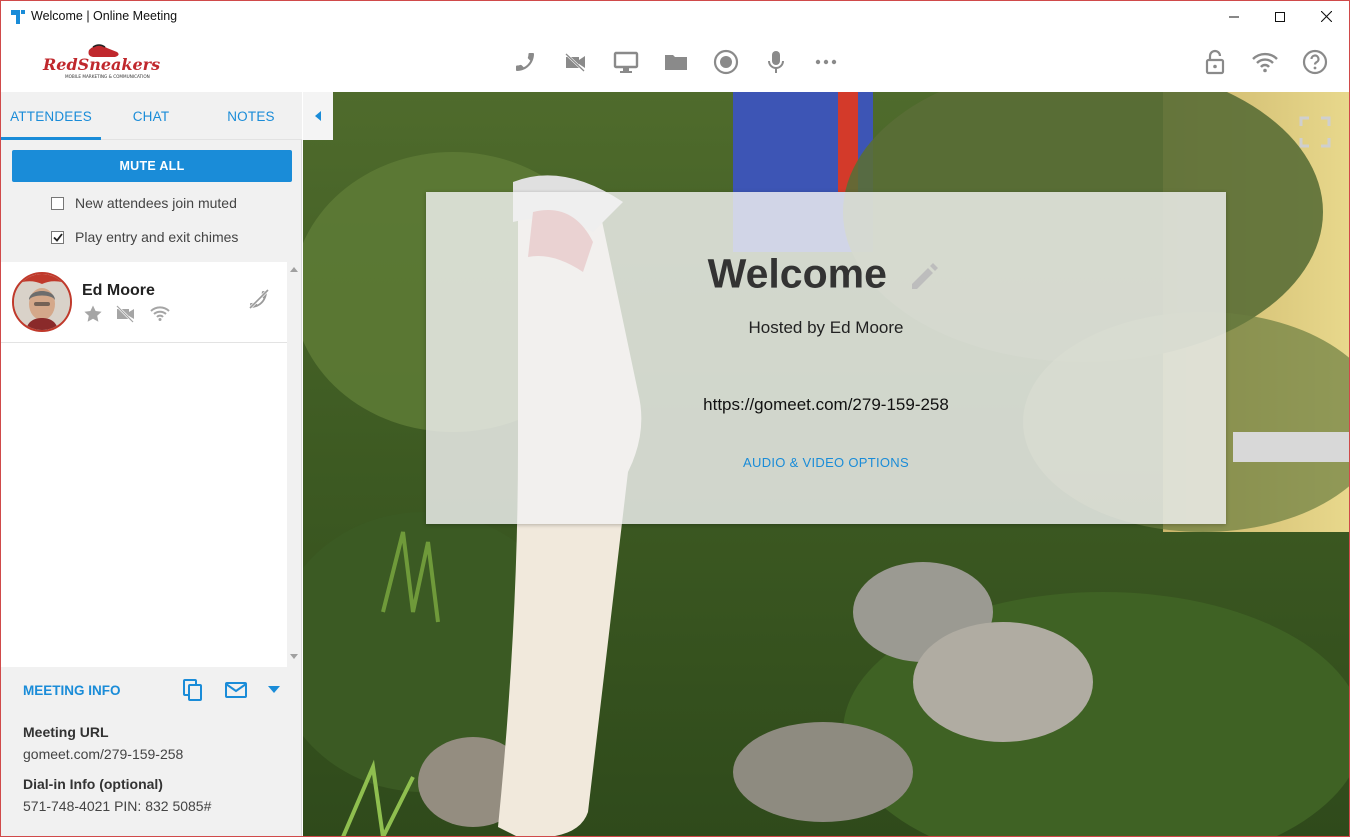 The image size is (1350, 837). I want to click on welcome-title-row: Welcome, so click(826, 273).